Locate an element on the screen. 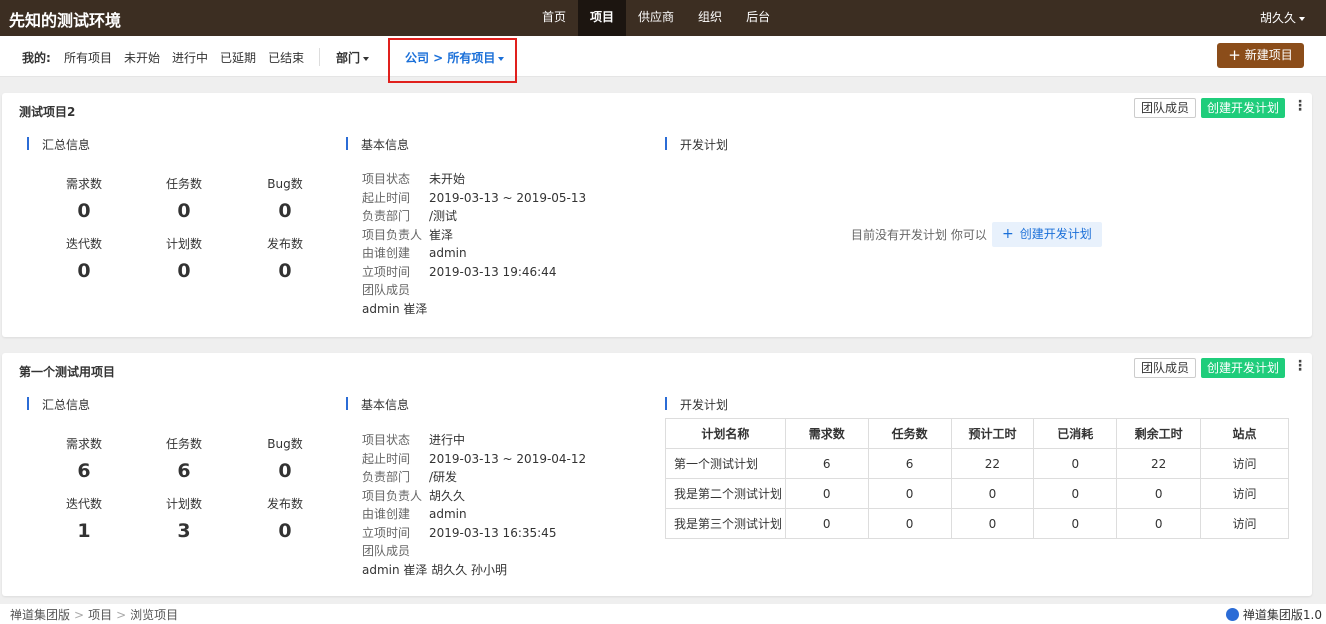 Image resolution: width=1326 pixels, height=624 pixels. filter-delayed: 已延期 is located at coordinates (238, 57).